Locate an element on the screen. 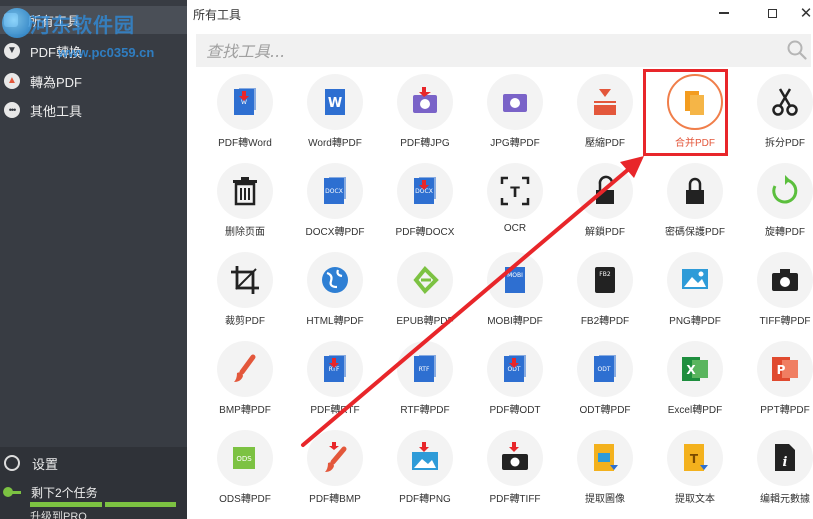  ocr-icon: T is located at coordinates (515, 191).